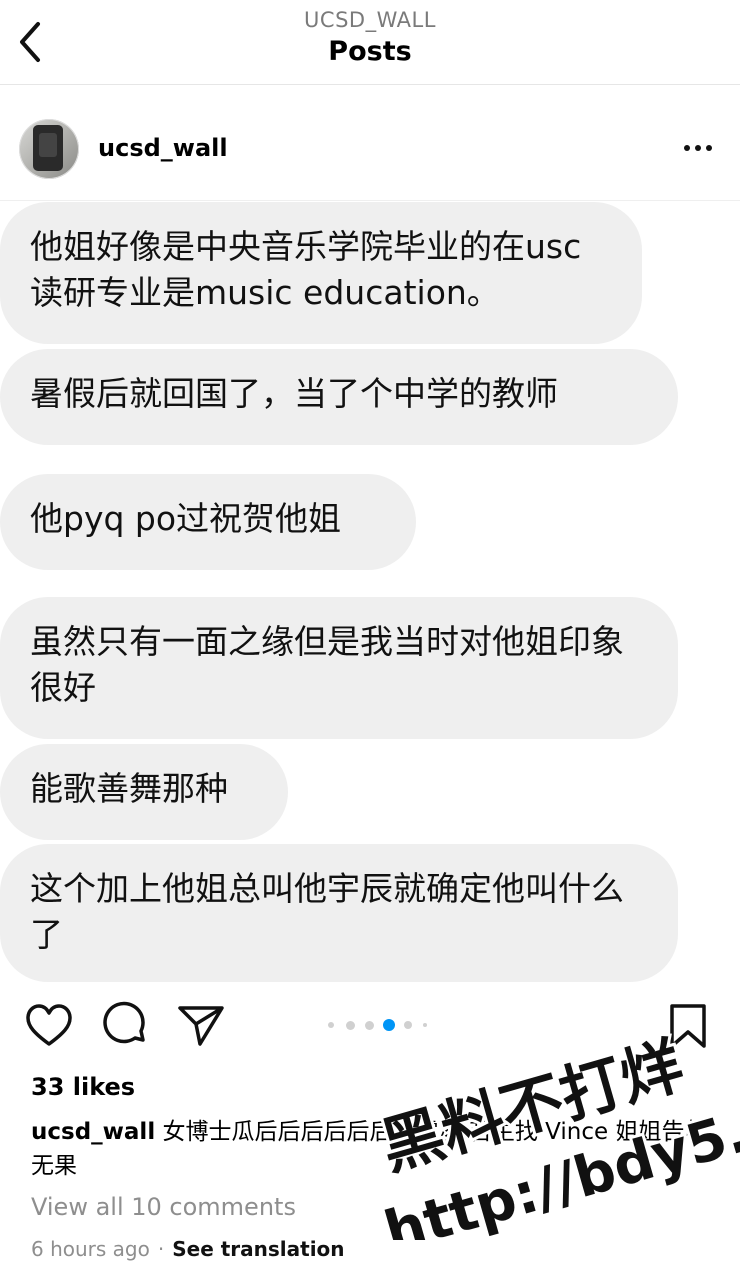 Image resolution: width=740 pixels, height=1280 pixels. What do you see at coordinates (370, 51) in the screenshot?
I see `page-title: Posts` at bounding box center [370, 51].